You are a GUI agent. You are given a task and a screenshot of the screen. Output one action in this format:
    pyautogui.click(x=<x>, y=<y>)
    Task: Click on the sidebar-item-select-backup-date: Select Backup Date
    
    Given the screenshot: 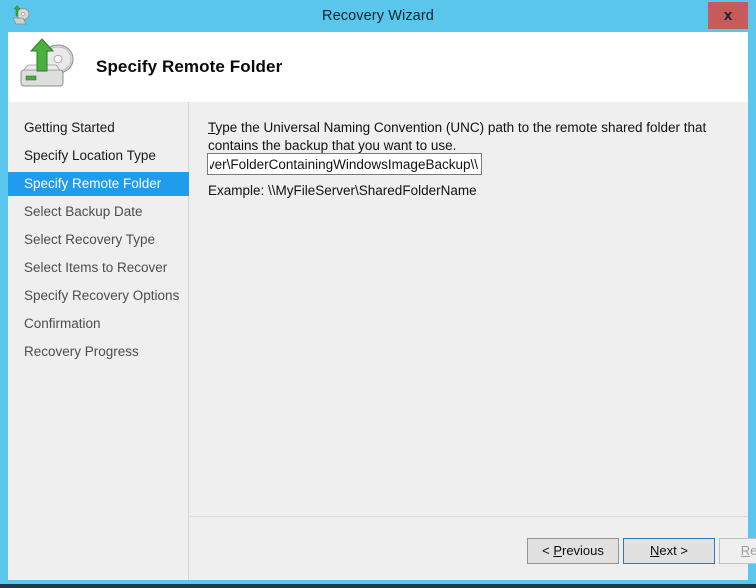 What is the action you would take?
    pyautogui.click(x=98, y=212)
    